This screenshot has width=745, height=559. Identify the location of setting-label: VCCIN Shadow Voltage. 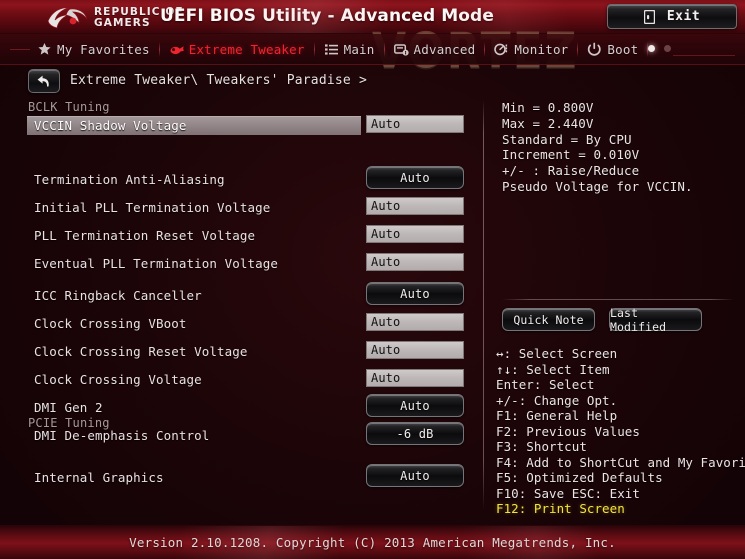
(110, 125).